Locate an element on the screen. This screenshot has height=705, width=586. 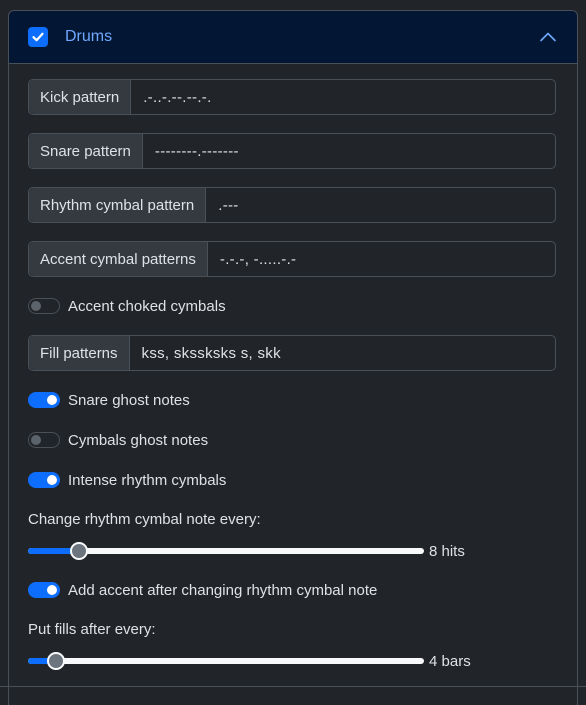
rhythm-cymbal-pattern-input: .--- is located at coordinates (380, 205).